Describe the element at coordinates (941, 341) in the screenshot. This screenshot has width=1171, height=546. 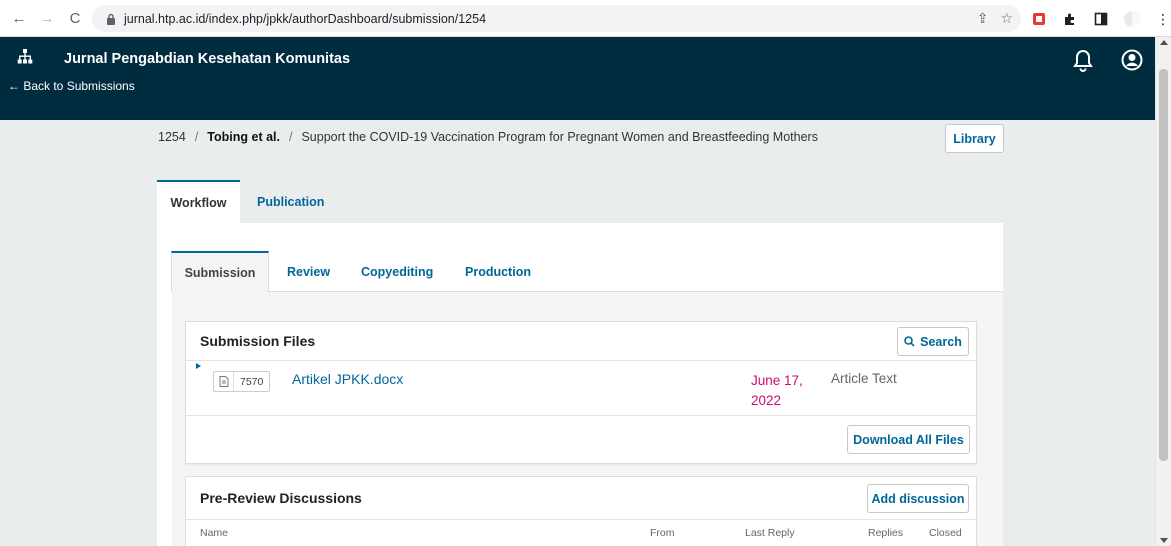
I see `search-button-label: Search` at that location.